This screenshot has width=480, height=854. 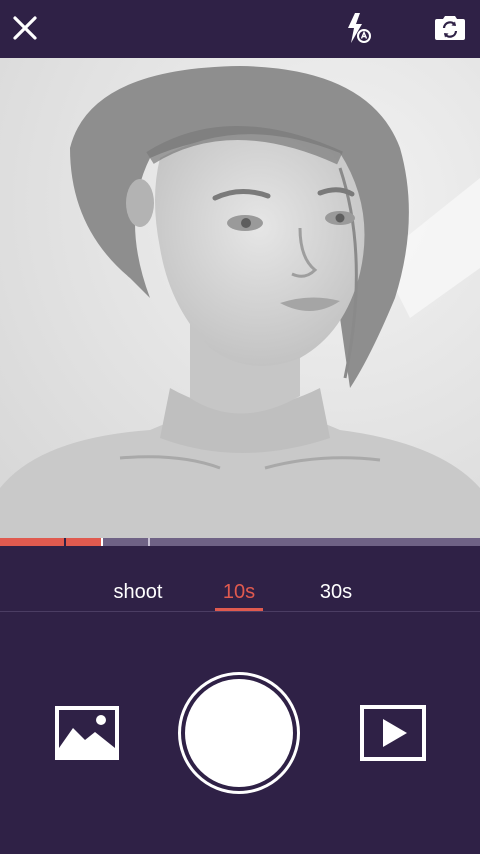 I want to click on top-bar, so click(x=240, y=29).